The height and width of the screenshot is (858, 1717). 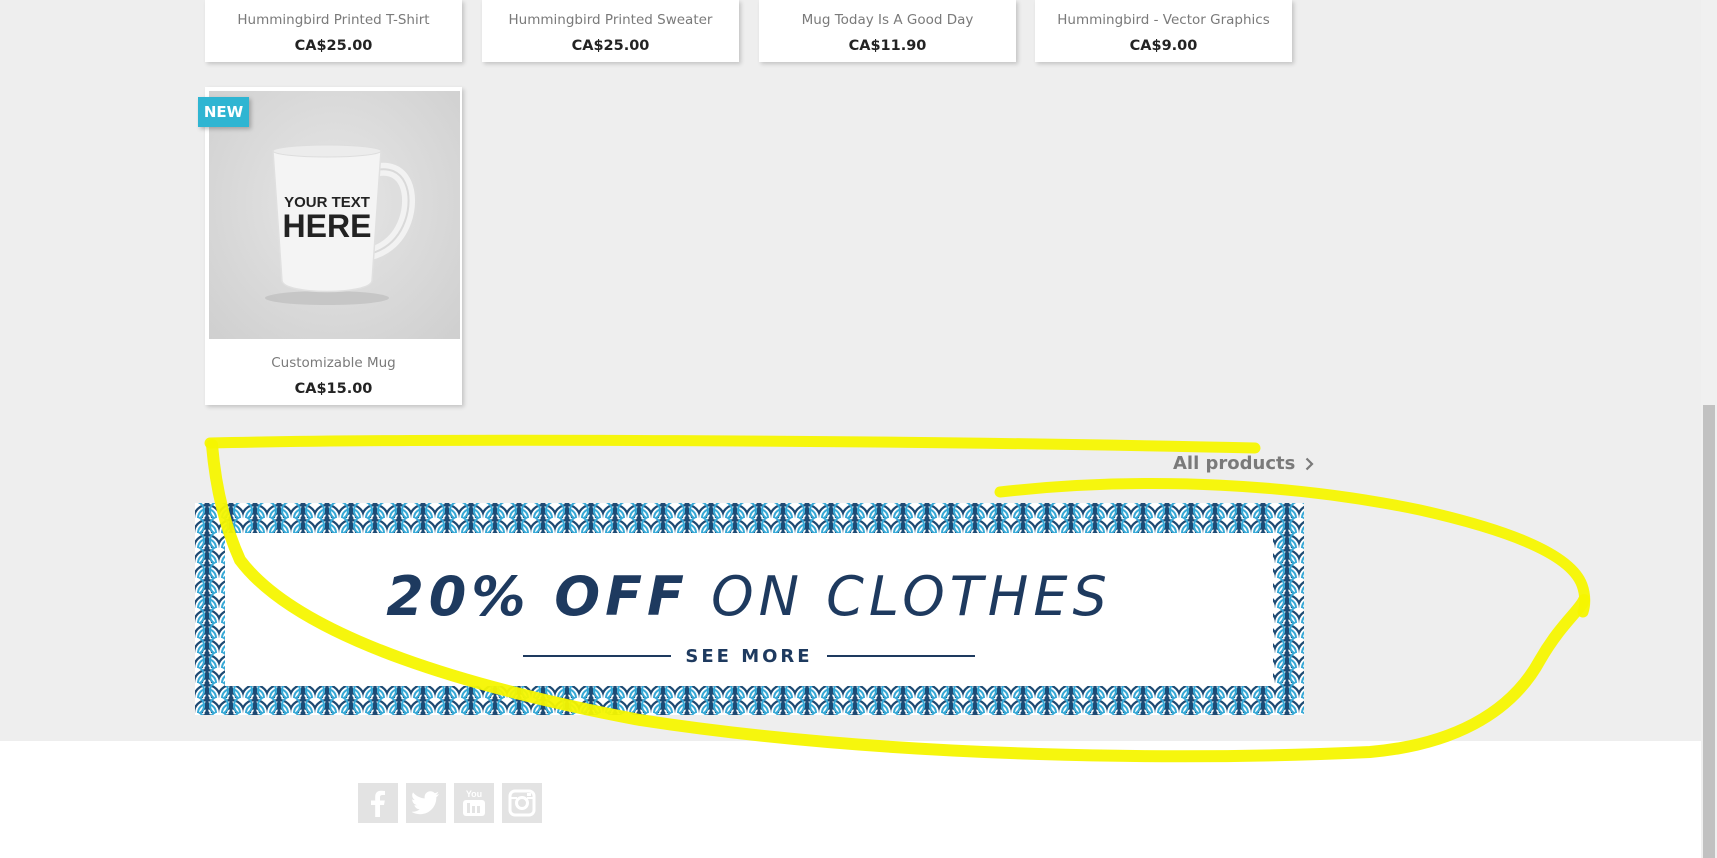 What do you see at coordinates (537, 596) in the screenshot?
I see `promo-title-bold: 20% OFF` at bounding box center [537, 596].